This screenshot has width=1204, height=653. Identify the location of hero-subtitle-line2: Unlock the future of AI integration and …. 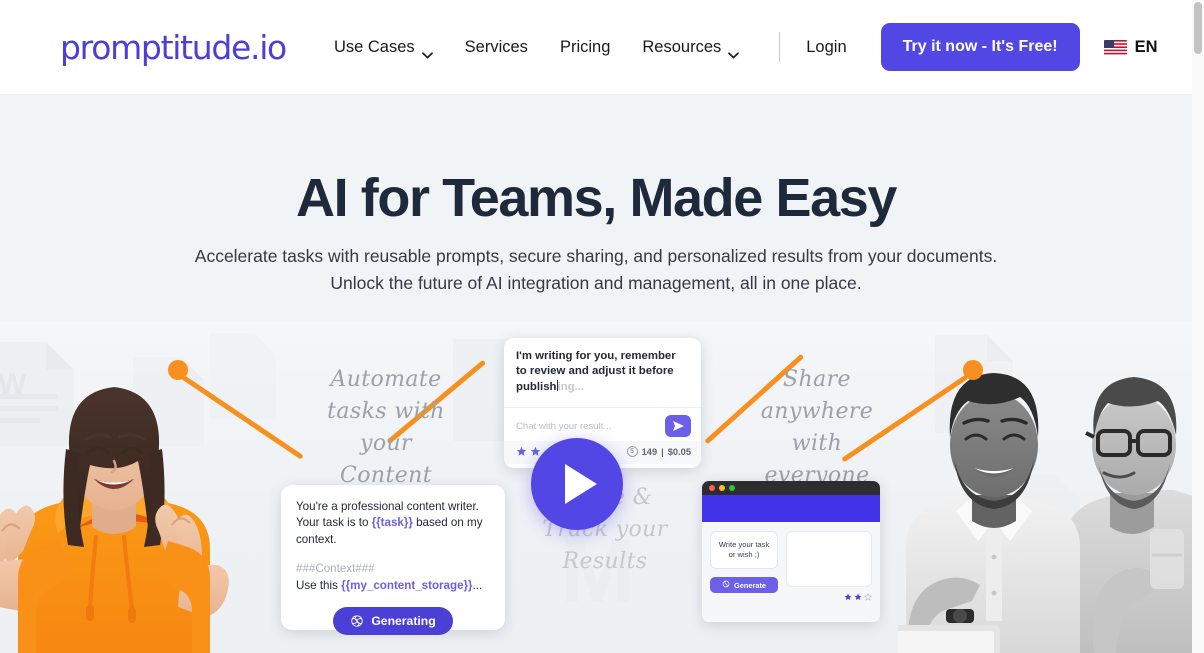
(596, 282).